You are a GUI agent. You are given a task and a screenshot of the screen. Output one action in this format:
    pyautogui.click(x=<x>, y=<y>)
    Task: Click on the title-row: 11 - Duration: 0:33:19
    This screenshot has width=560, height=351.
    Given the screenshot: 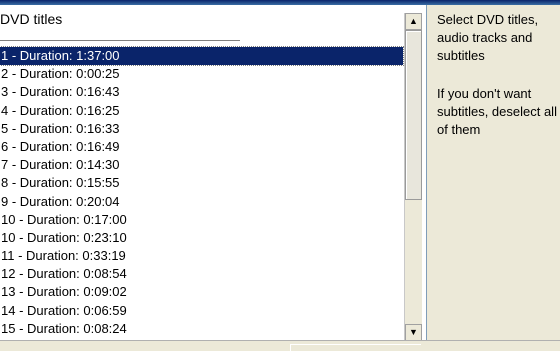 What is the action you would take?
    pyautogui.click(x=201, y=256)
    